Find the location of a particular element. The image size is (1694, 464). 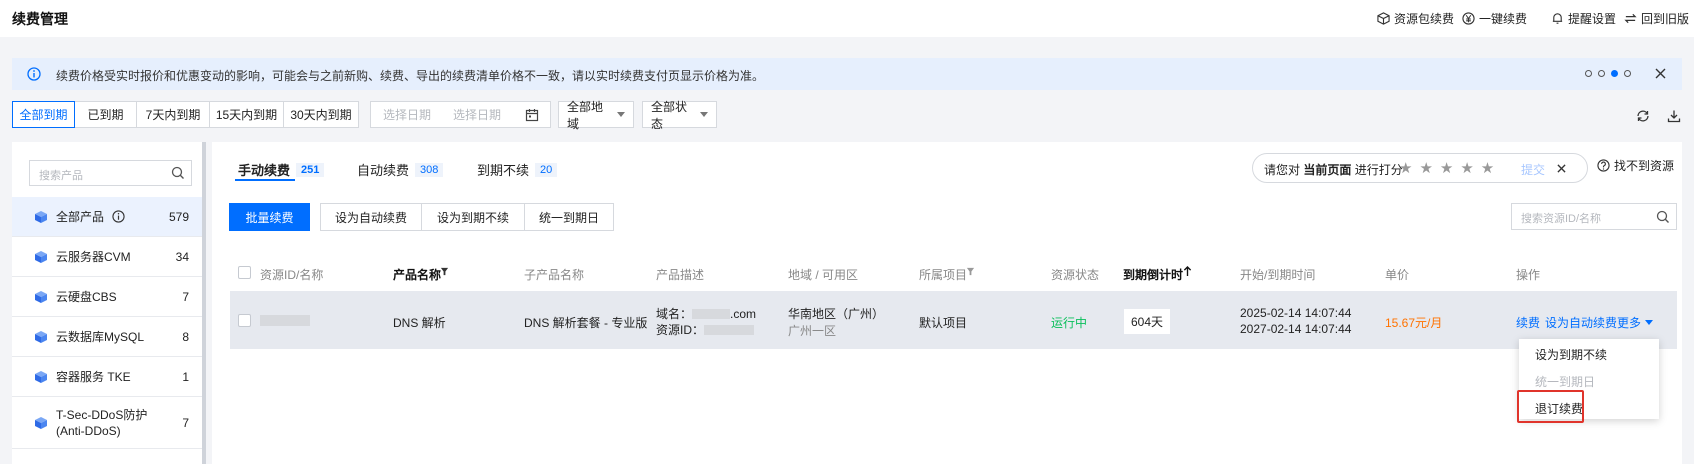

highlight-box is located at coordinates (1550, 406).